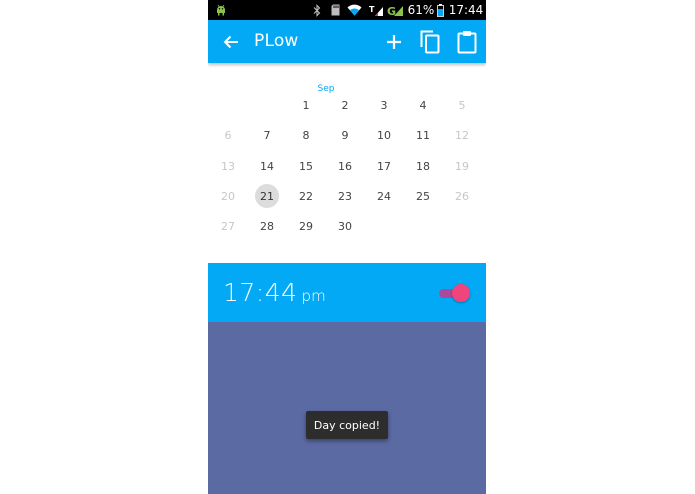  Describe the element at coordinates (317, 10) in the screenshot. I see `bluetooth-icon` at that location.